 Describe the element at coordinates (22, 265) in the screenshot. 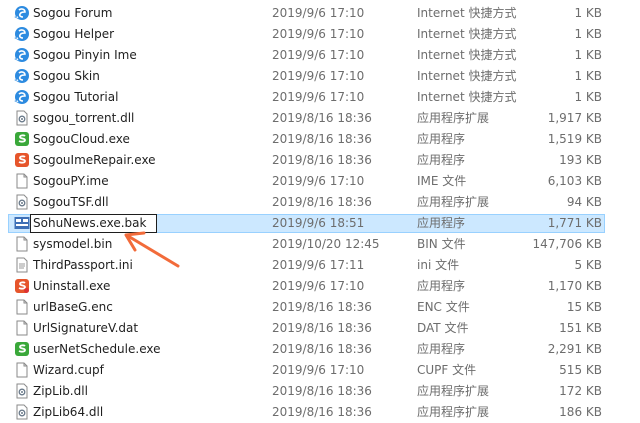

I see `ini-file-icon` at that location.